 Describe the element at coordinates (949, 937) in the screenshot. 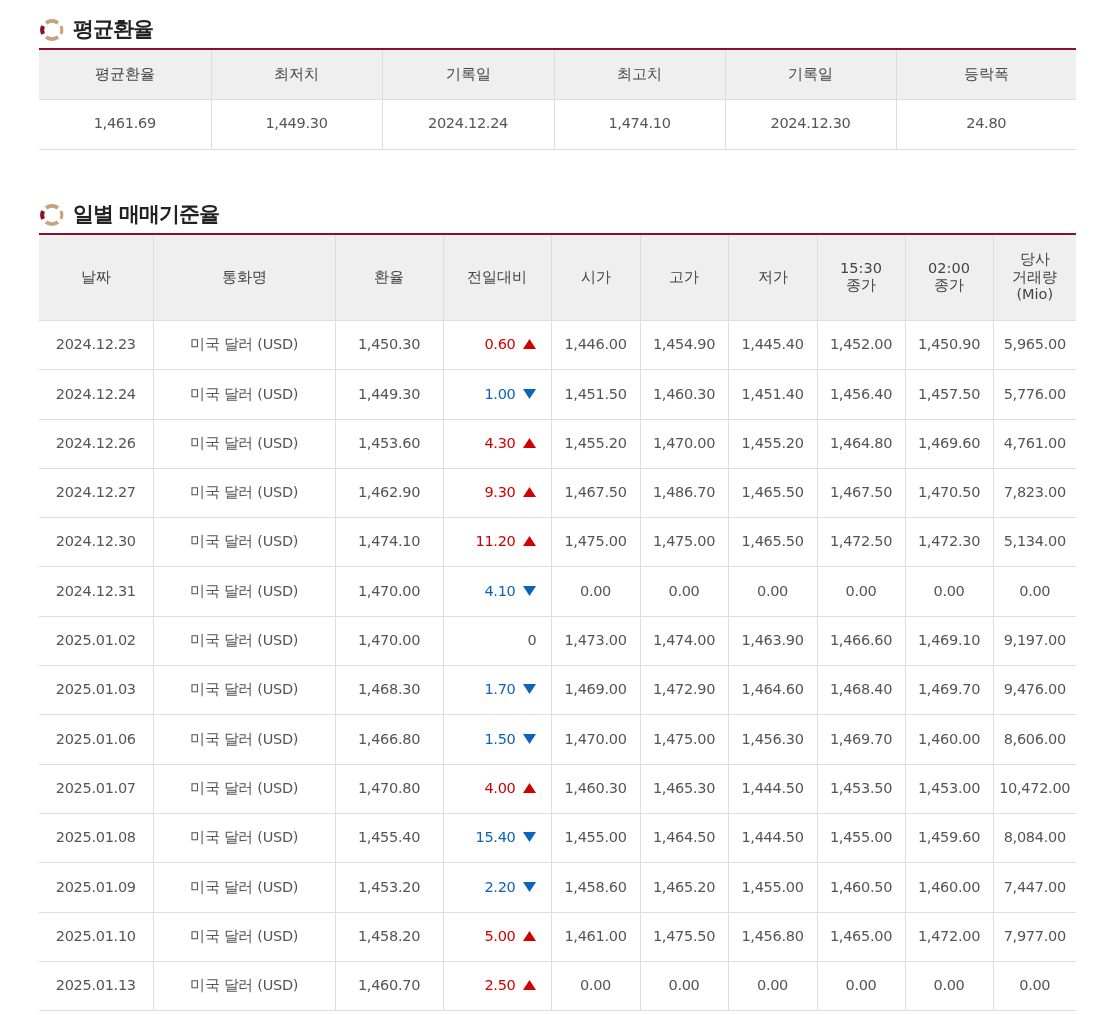

I see `table-cell: 1,472.00` at that location.